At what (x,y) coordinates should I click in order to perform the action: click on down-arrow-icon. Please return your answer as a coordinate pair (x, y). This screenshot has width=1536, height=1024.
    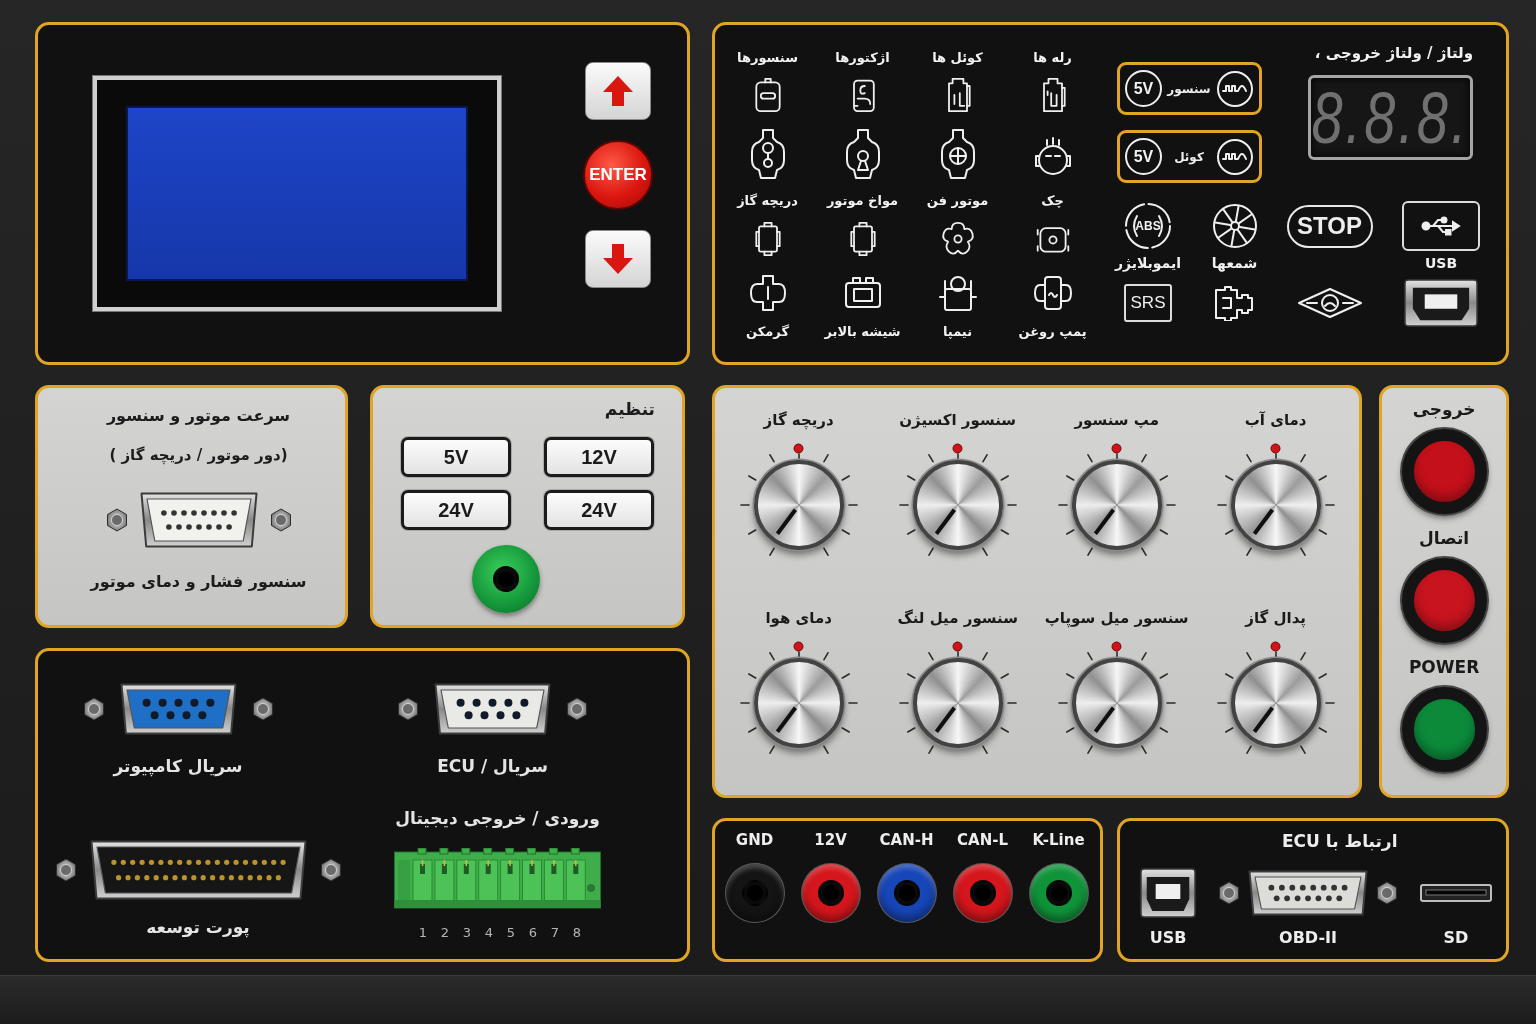
    Looking at the image, I should click on (618, 259).